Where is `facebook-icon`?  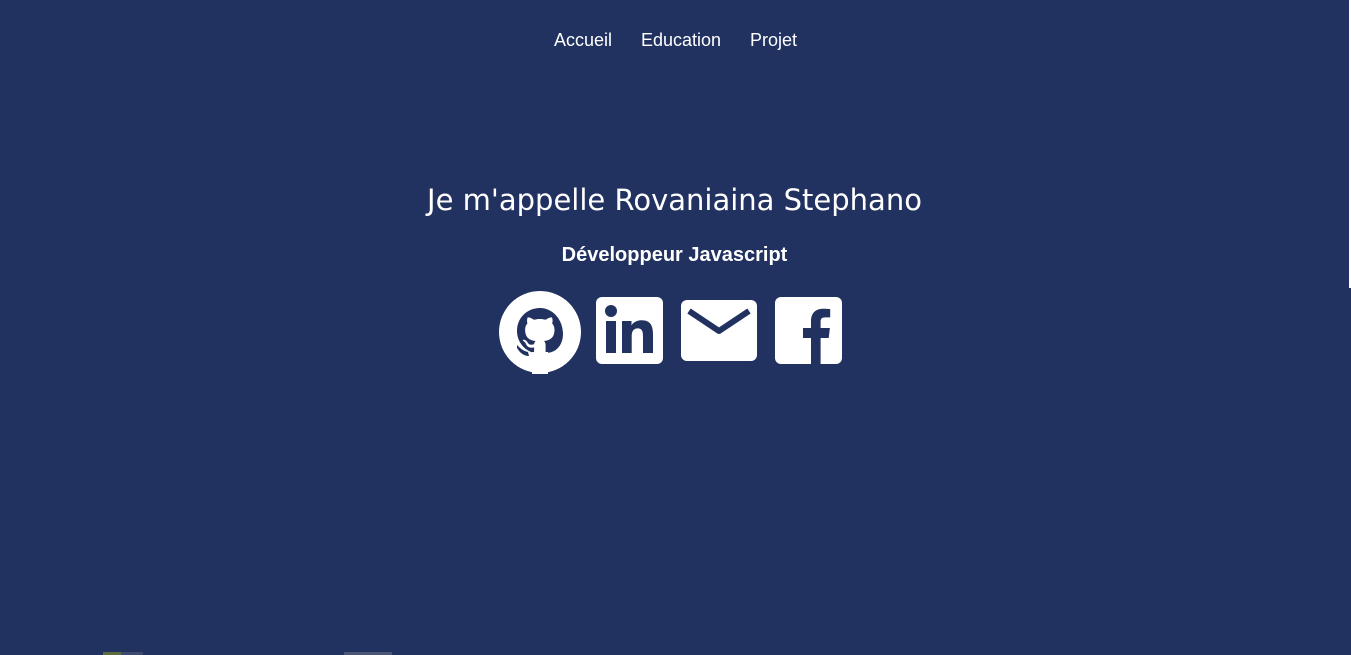
facebook-icon is located at coordinates (808, 330).